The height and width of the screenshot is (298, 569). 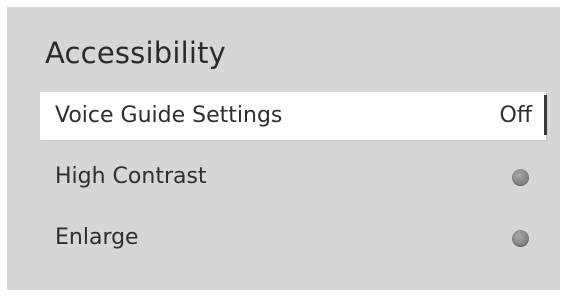 I want to click on menu-item-label: Voice Guide Settings, so click(x=169, y=115).